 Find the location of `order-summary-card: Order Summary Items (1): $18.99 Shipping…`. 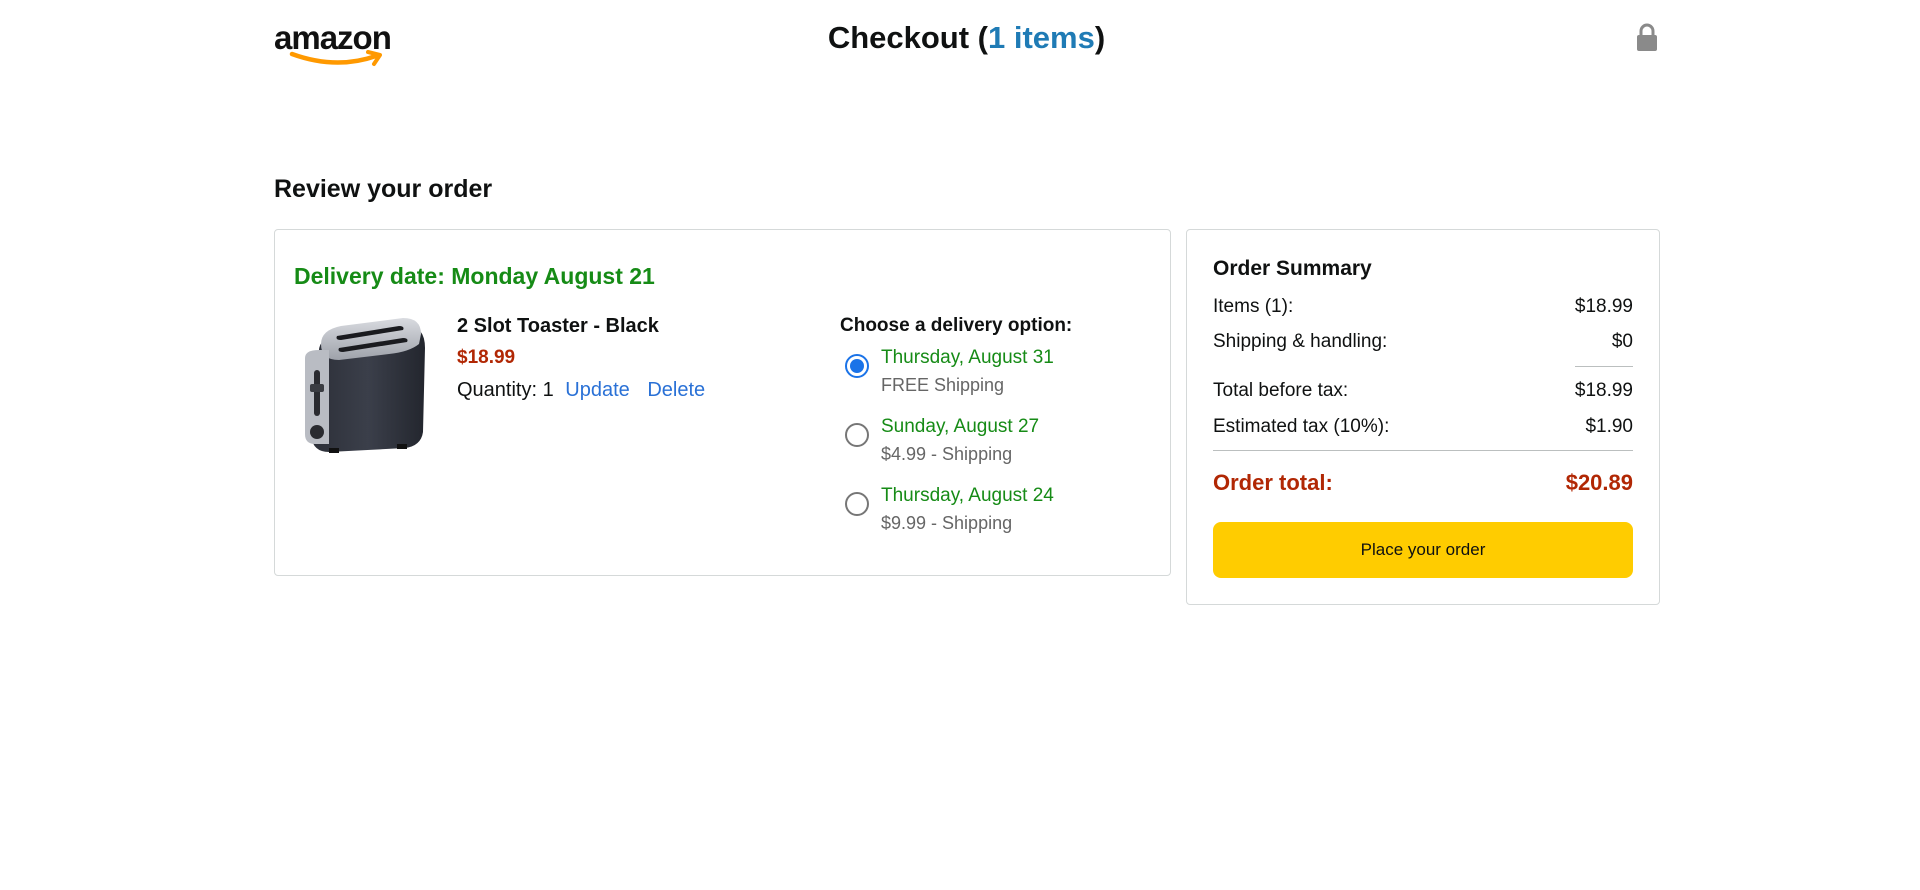

order-summary-card: Order Summary Items (1): $18.99 Shipping… is located at coordinates (1423, 417).